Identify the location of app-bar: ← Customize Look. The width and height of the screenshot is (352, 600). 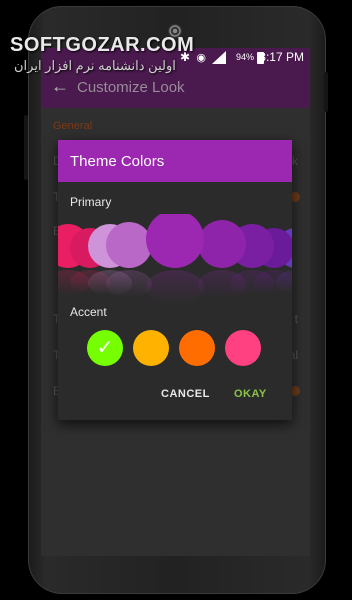
(175, 88).